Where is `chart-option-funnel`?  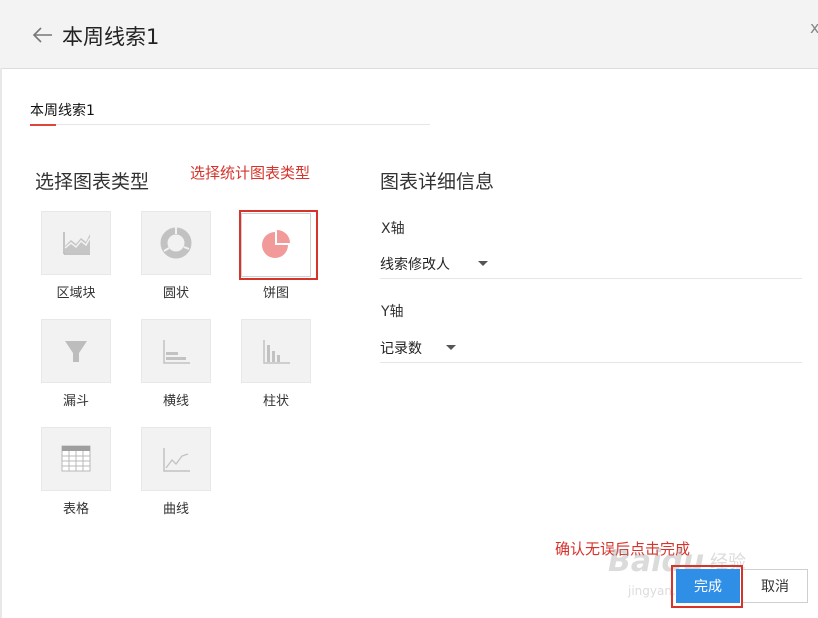
chart-option-funnel is located at coordinates (76, 351).